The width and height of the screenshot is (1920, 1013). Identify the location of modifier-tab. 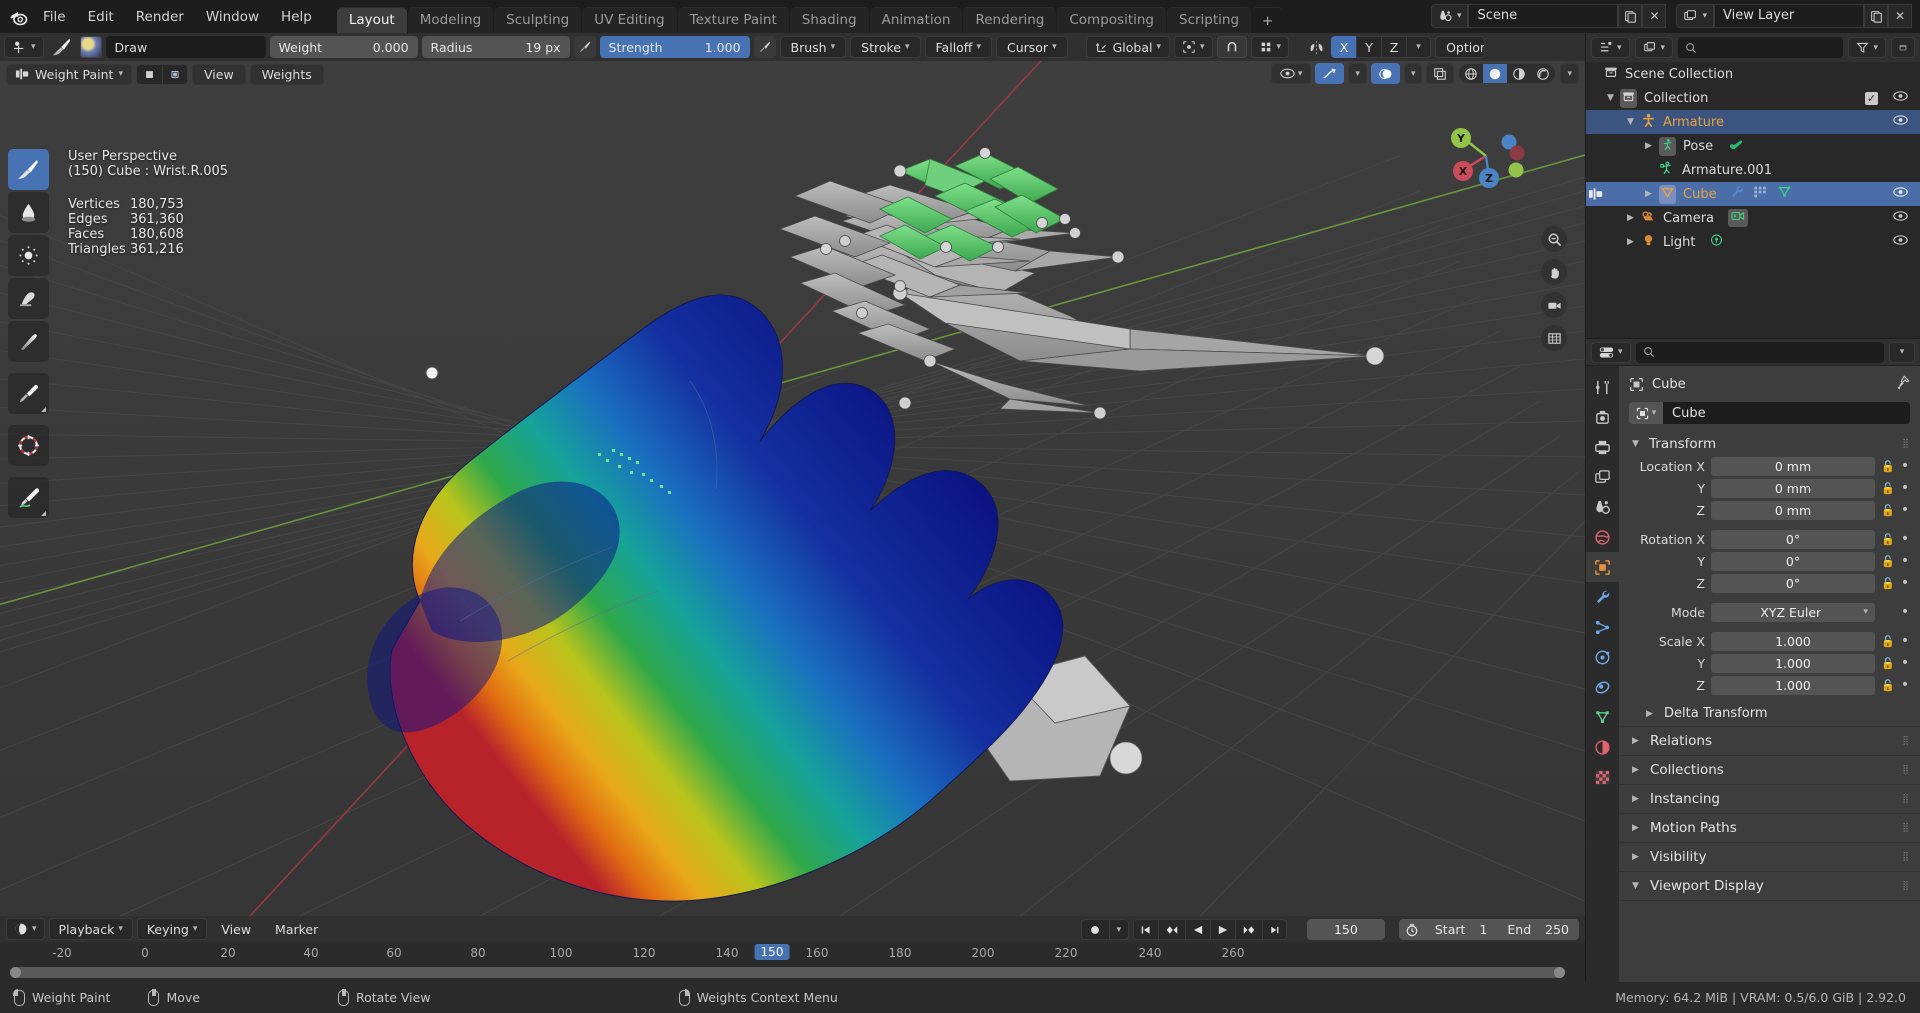
(1602, 597).